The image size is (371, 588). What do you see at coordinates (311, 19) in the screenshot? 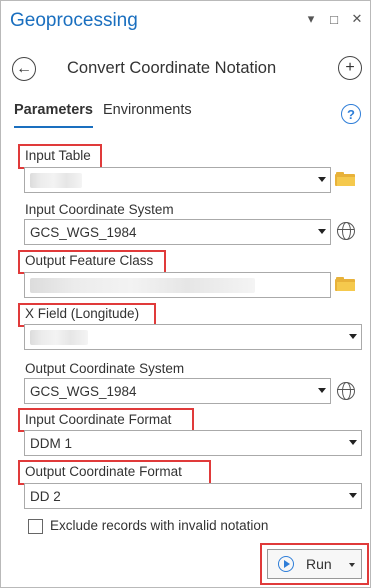
I see `chevron-down-icon: ▾` at bounding box center [311, 19].